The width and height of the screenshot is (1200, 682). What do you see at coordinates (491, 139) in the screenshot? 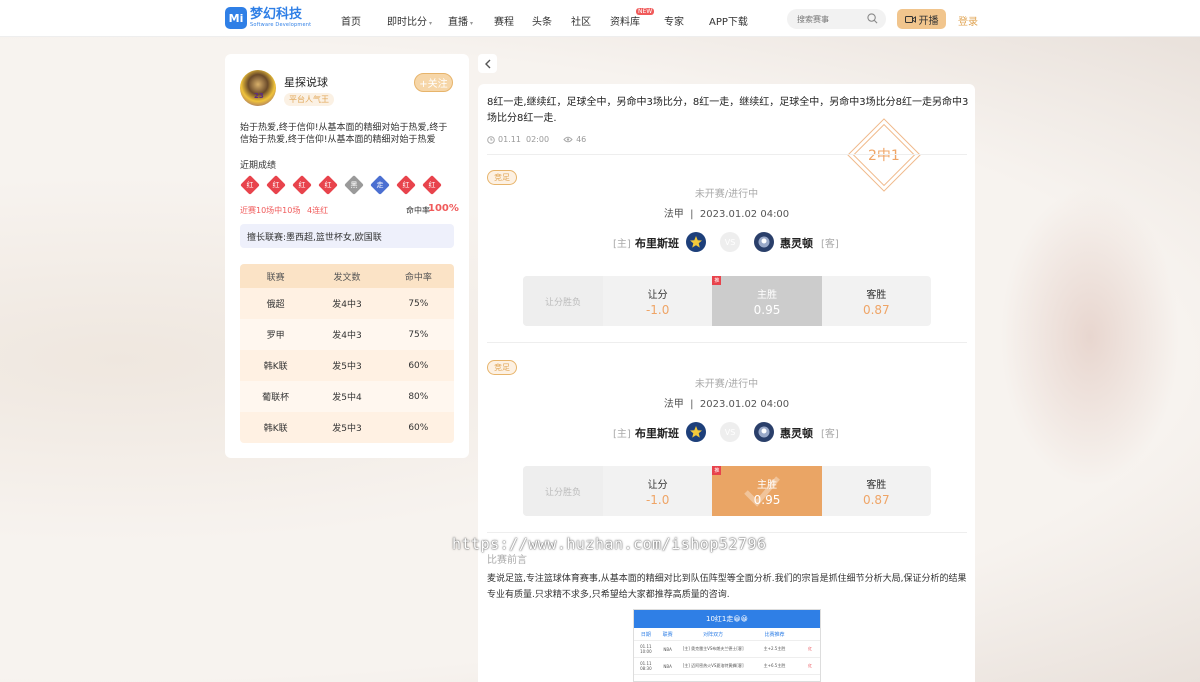
I see `clock-icon` at bounding box center [491, 139].